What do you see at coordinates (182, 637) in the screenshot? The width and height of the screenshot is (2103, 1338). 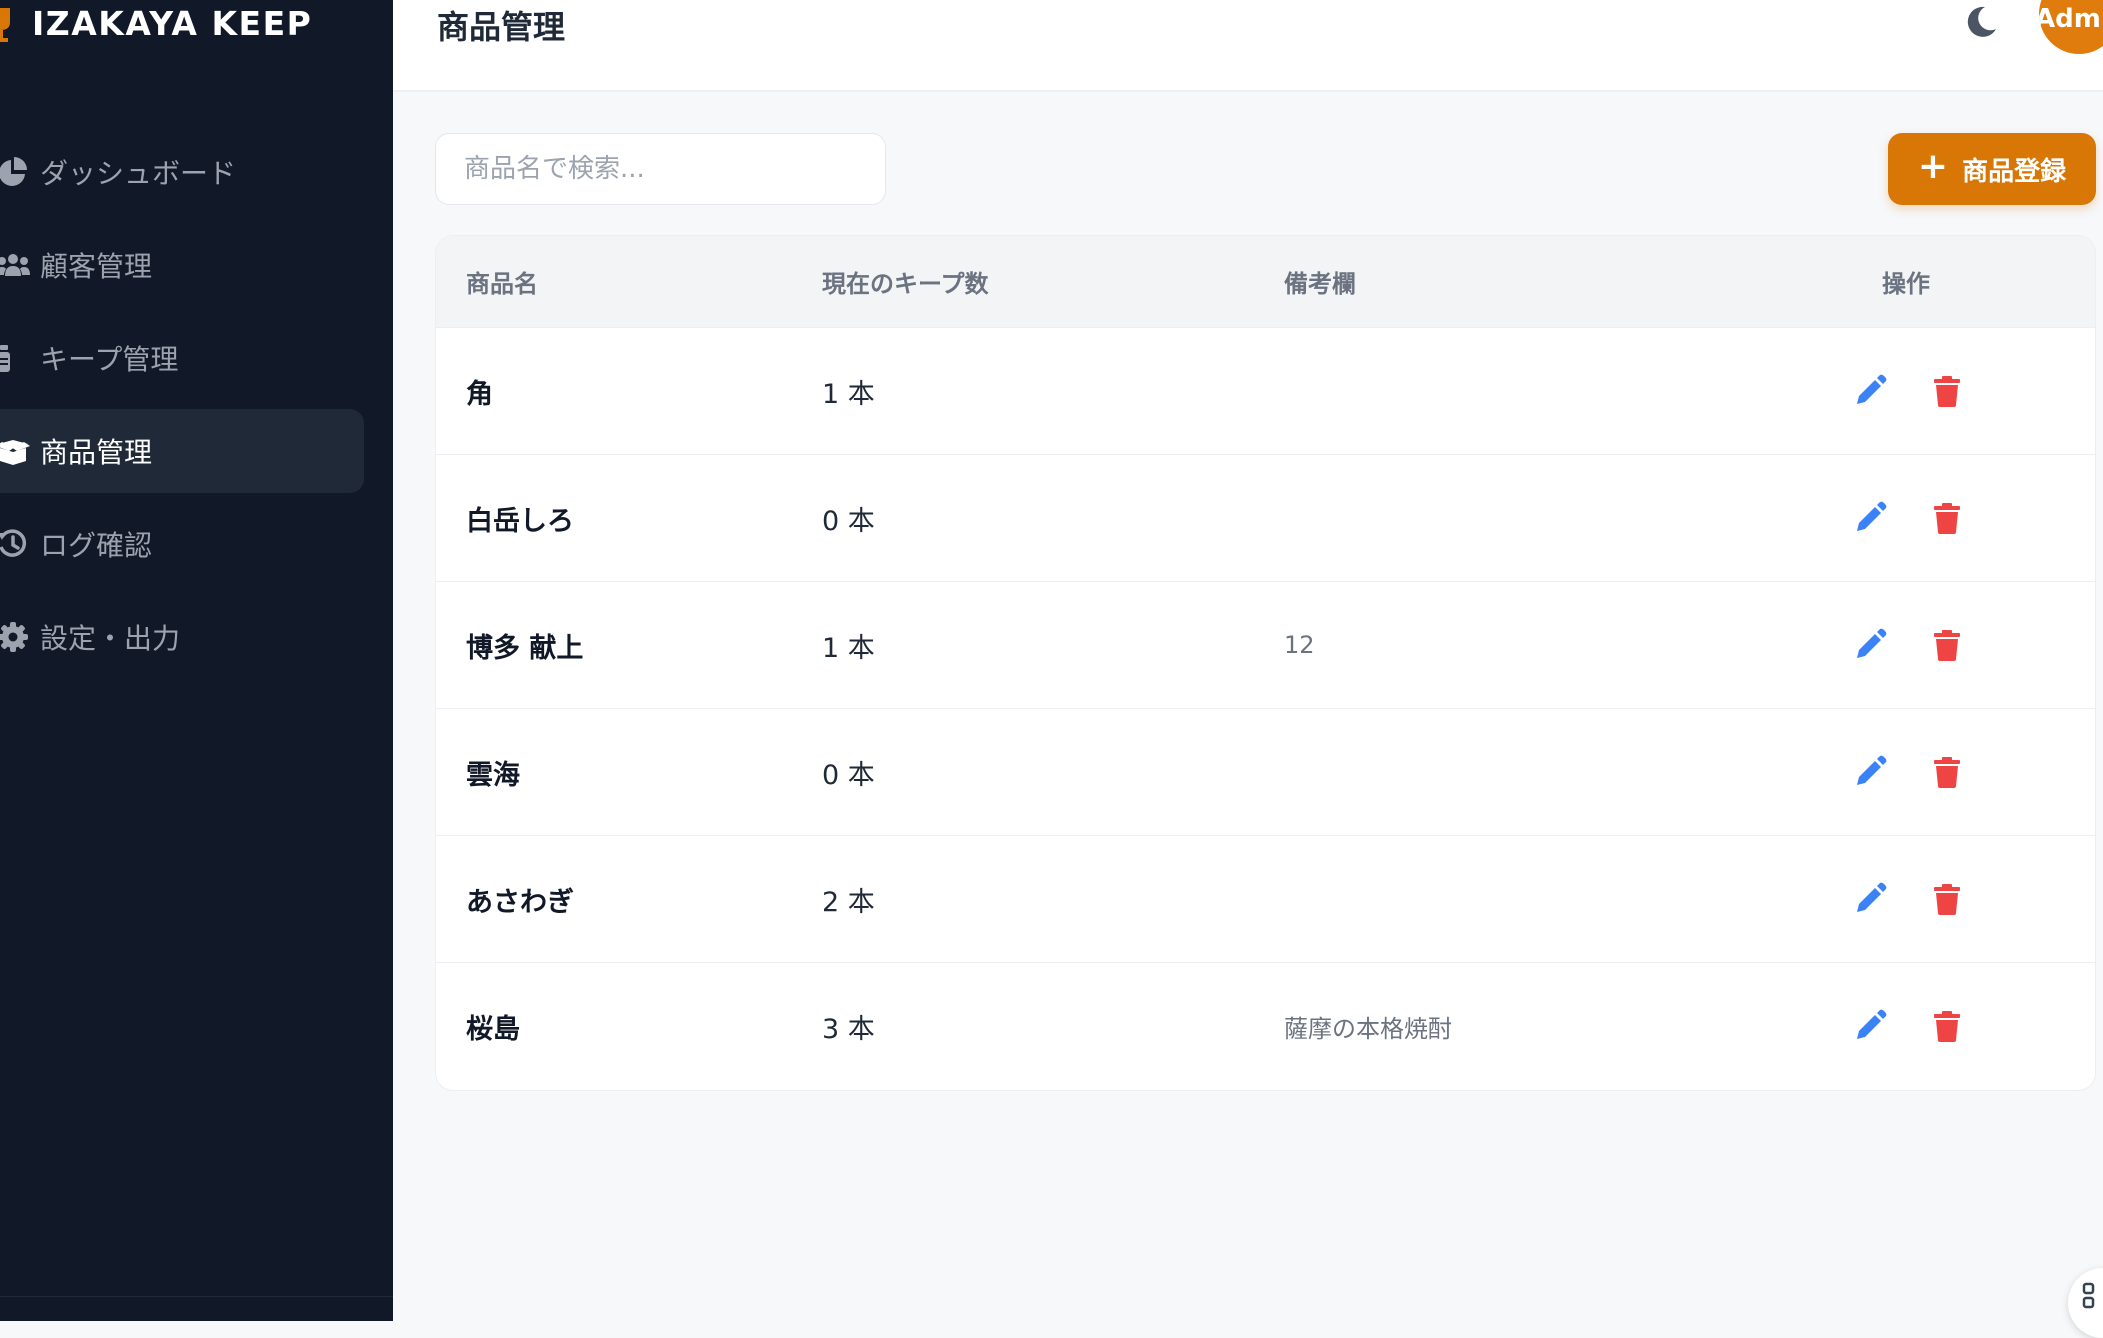 I see `sidebar-item-settings: 設定・出力` at bounding box center [182, 637].